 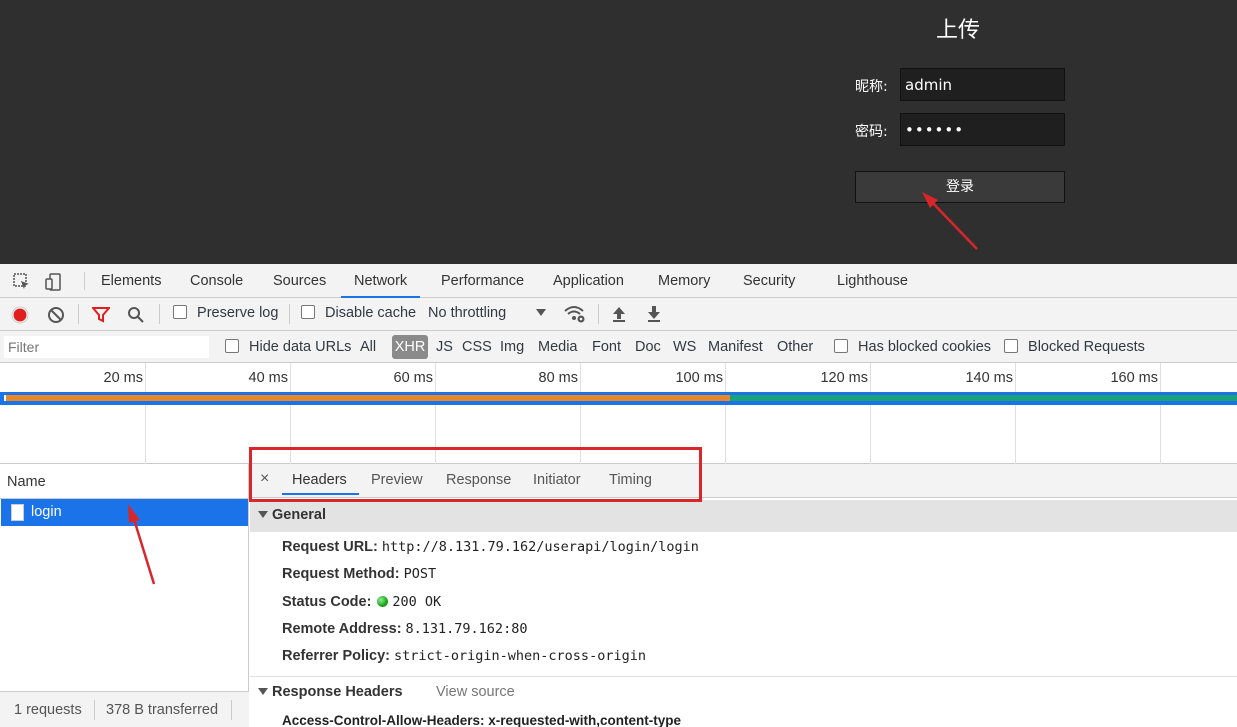 What do you see at coordinates (520, 656) in the screenshot?
I see `referrer-policy-value: strict-origin-when-cross-origin` at bounding box center [520, 656].